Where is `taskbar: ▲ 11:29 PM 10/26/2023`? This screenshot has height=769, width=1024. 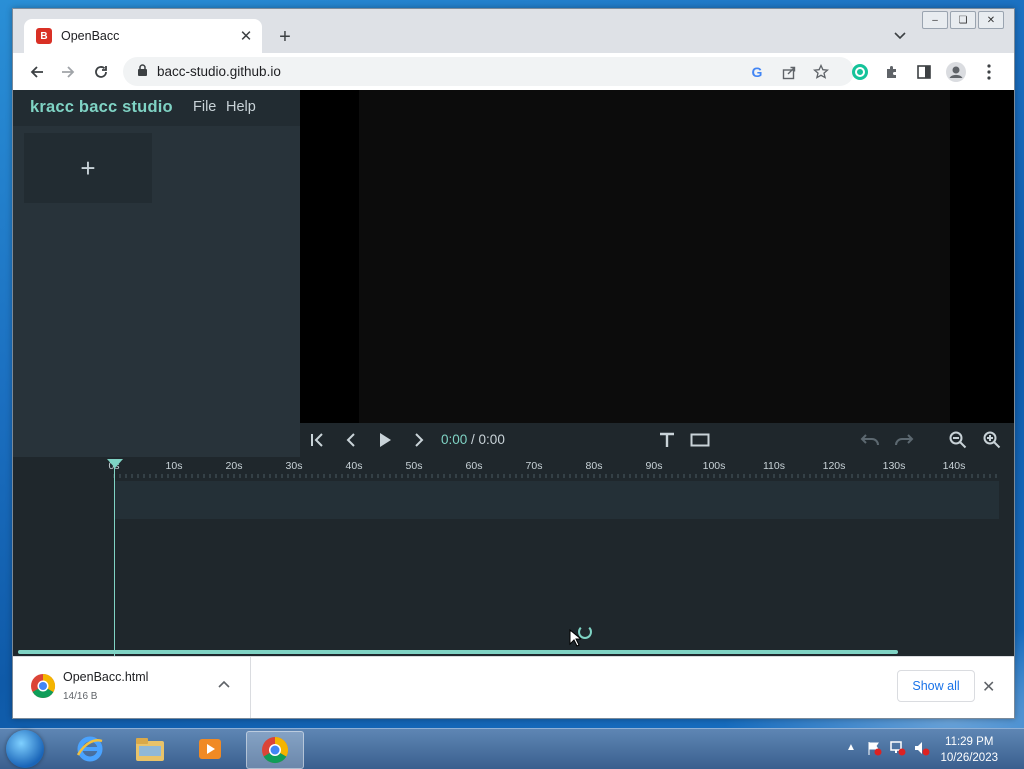
taskbar: ▲ 11:29 PM 10/26/2023 is located at coordinates (512, 748).